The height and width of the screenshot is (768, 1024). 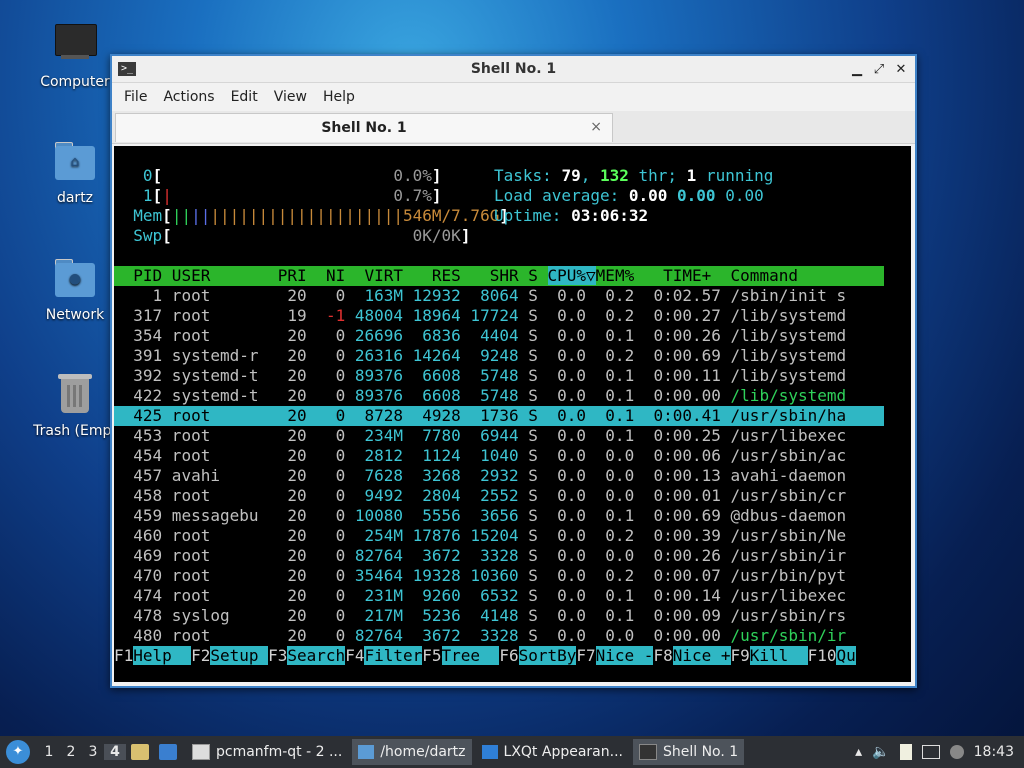 What do you see at coordinates (596, 127) in the screenshot?
I see `tab-close-icon: ×` at bounding box center [596, 127].